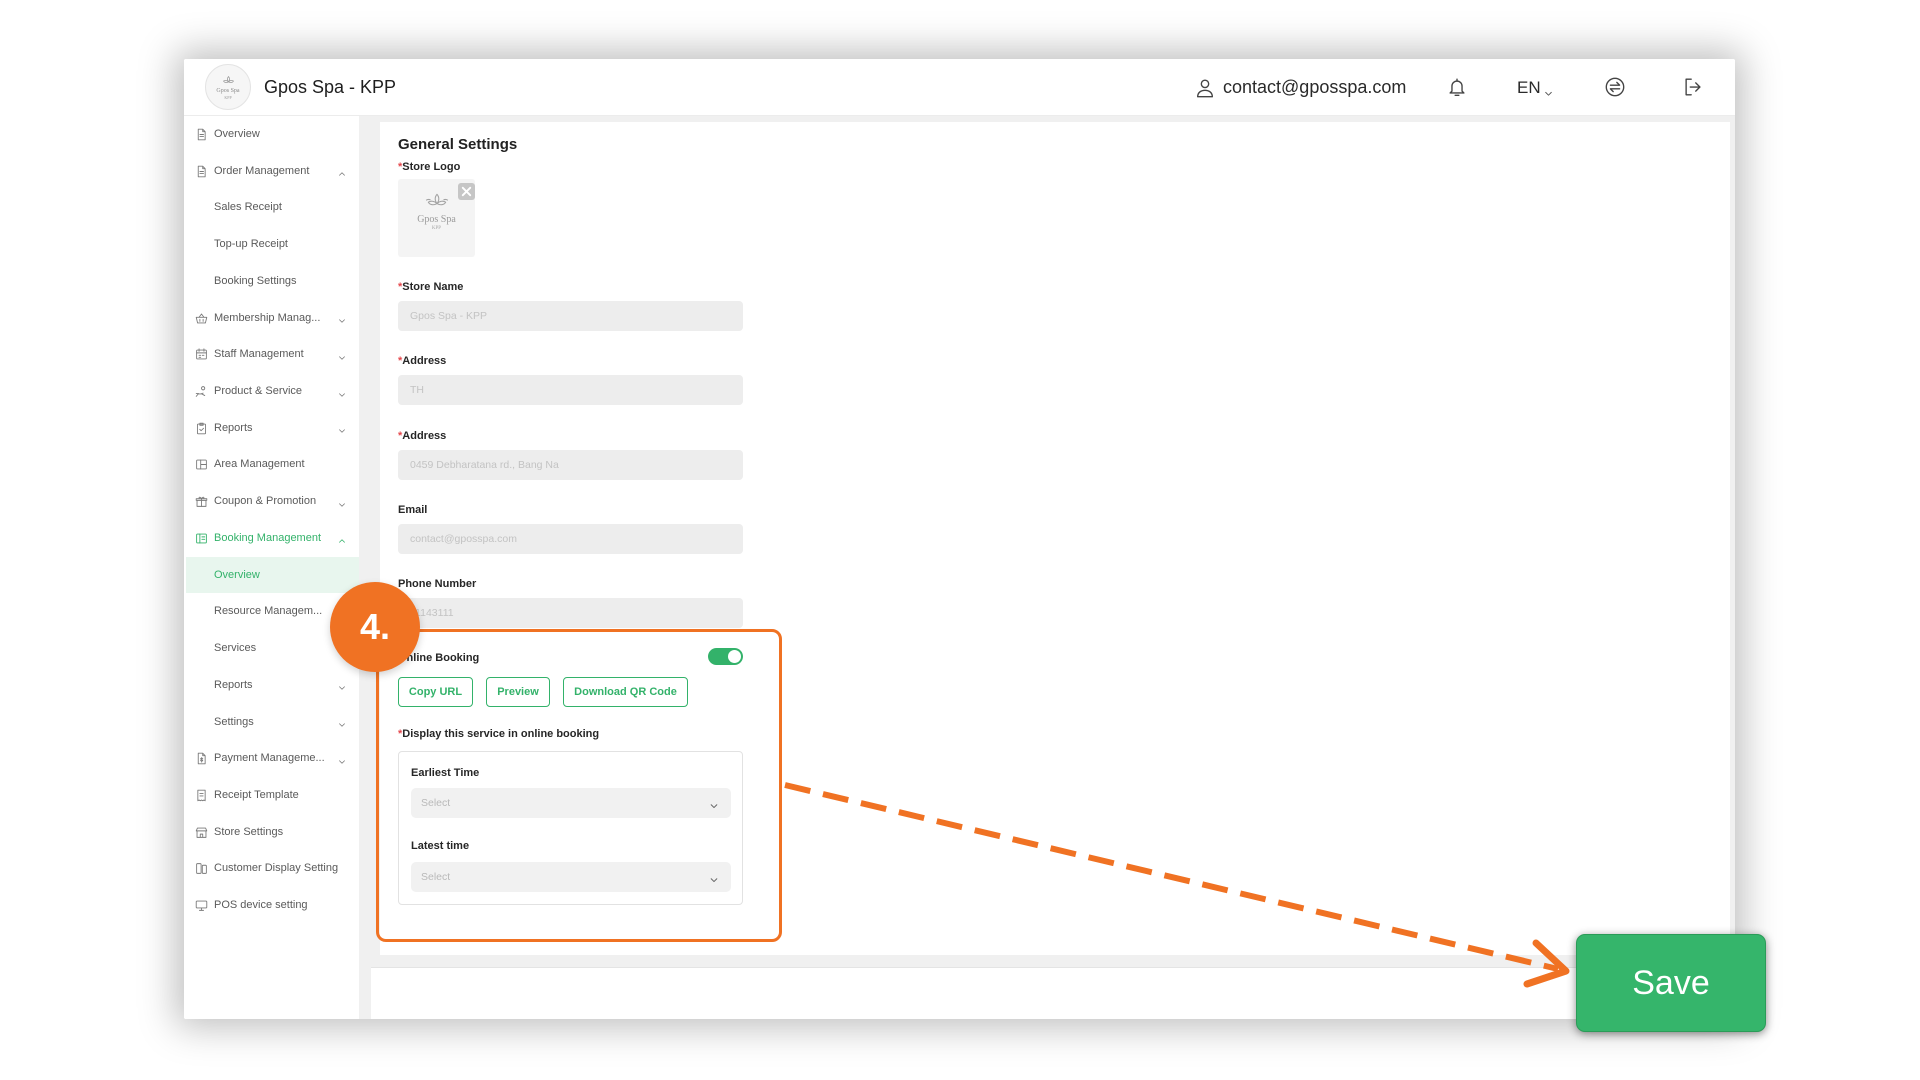 This screenshot has width=1920, height=1080. I want to click on user-icon, so click(1205, 88).